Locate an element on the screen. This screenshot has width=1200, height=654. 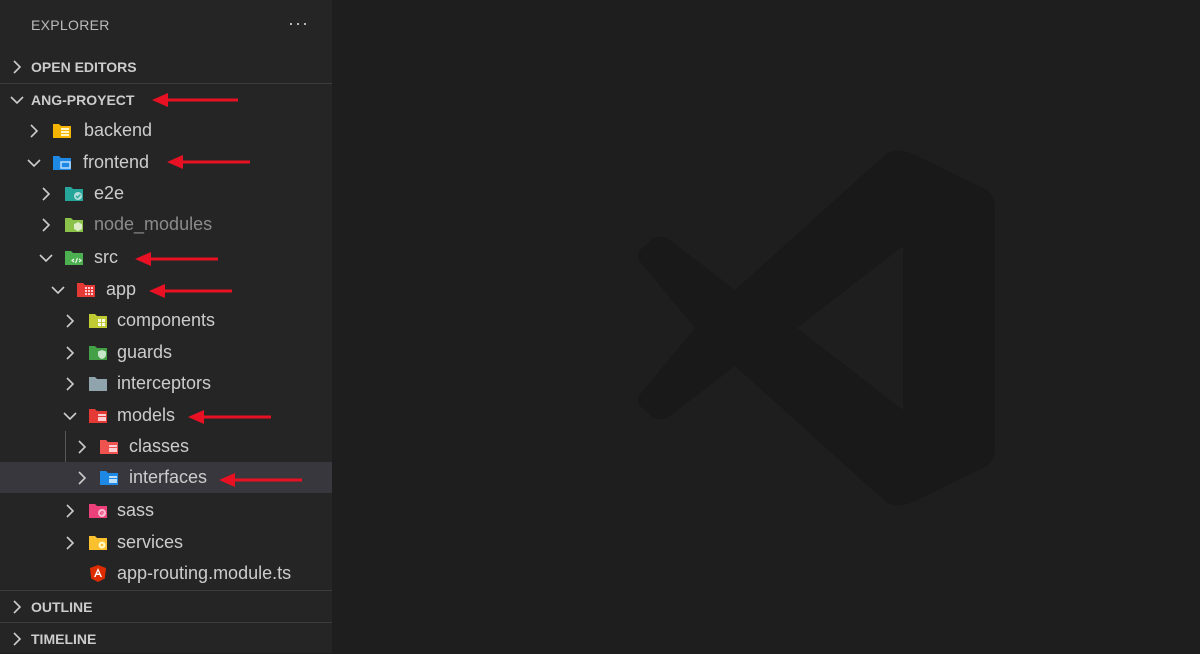
tree-item-components: components is located at coordinates (166, 320).